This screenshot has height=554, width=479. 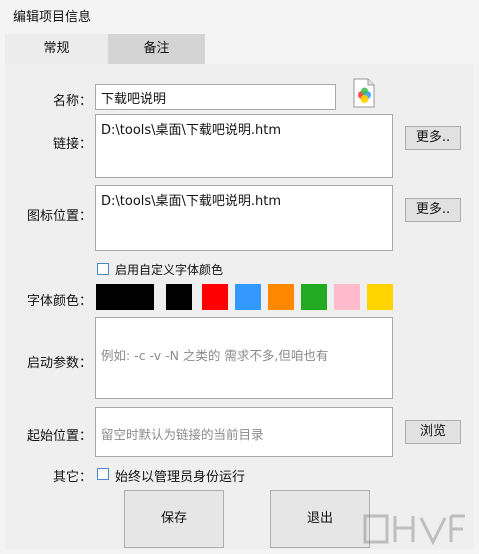 What do you see at coordinates (244, 218) in the screenshot?
I see `icon-position-field: D:\tools\桌面\下载吧说明.htm` at bounding box center [244, 218].